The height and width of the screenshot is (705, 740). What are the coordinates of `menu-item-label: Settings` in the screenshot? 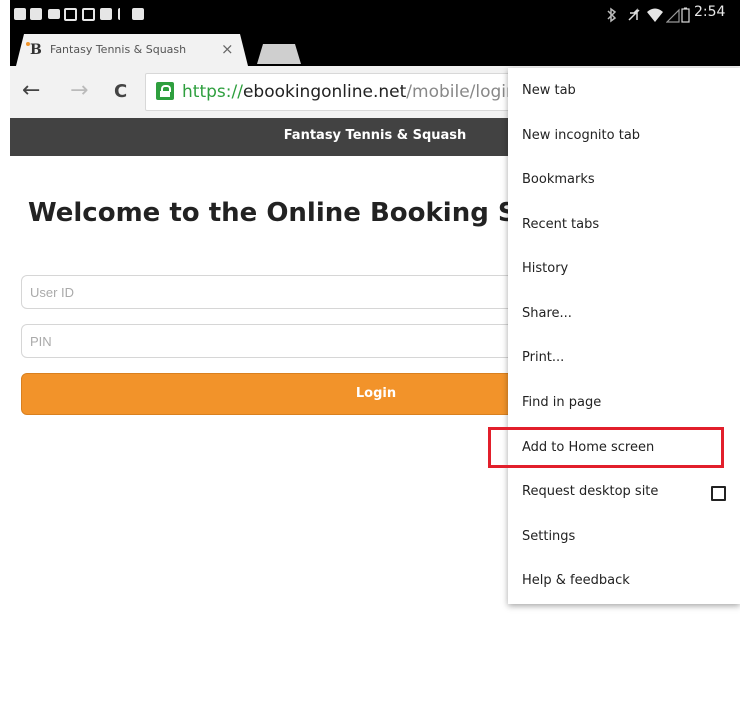 It's located at (549, 536).